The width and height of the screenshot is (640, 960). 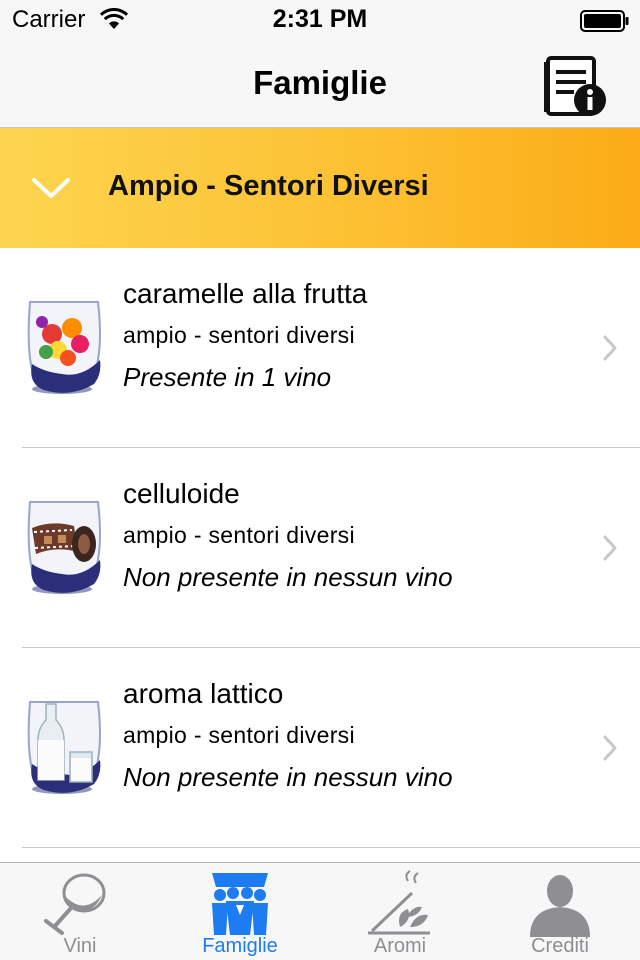 I want to click on tab-vini: Vini, so click(x=80, y=911).